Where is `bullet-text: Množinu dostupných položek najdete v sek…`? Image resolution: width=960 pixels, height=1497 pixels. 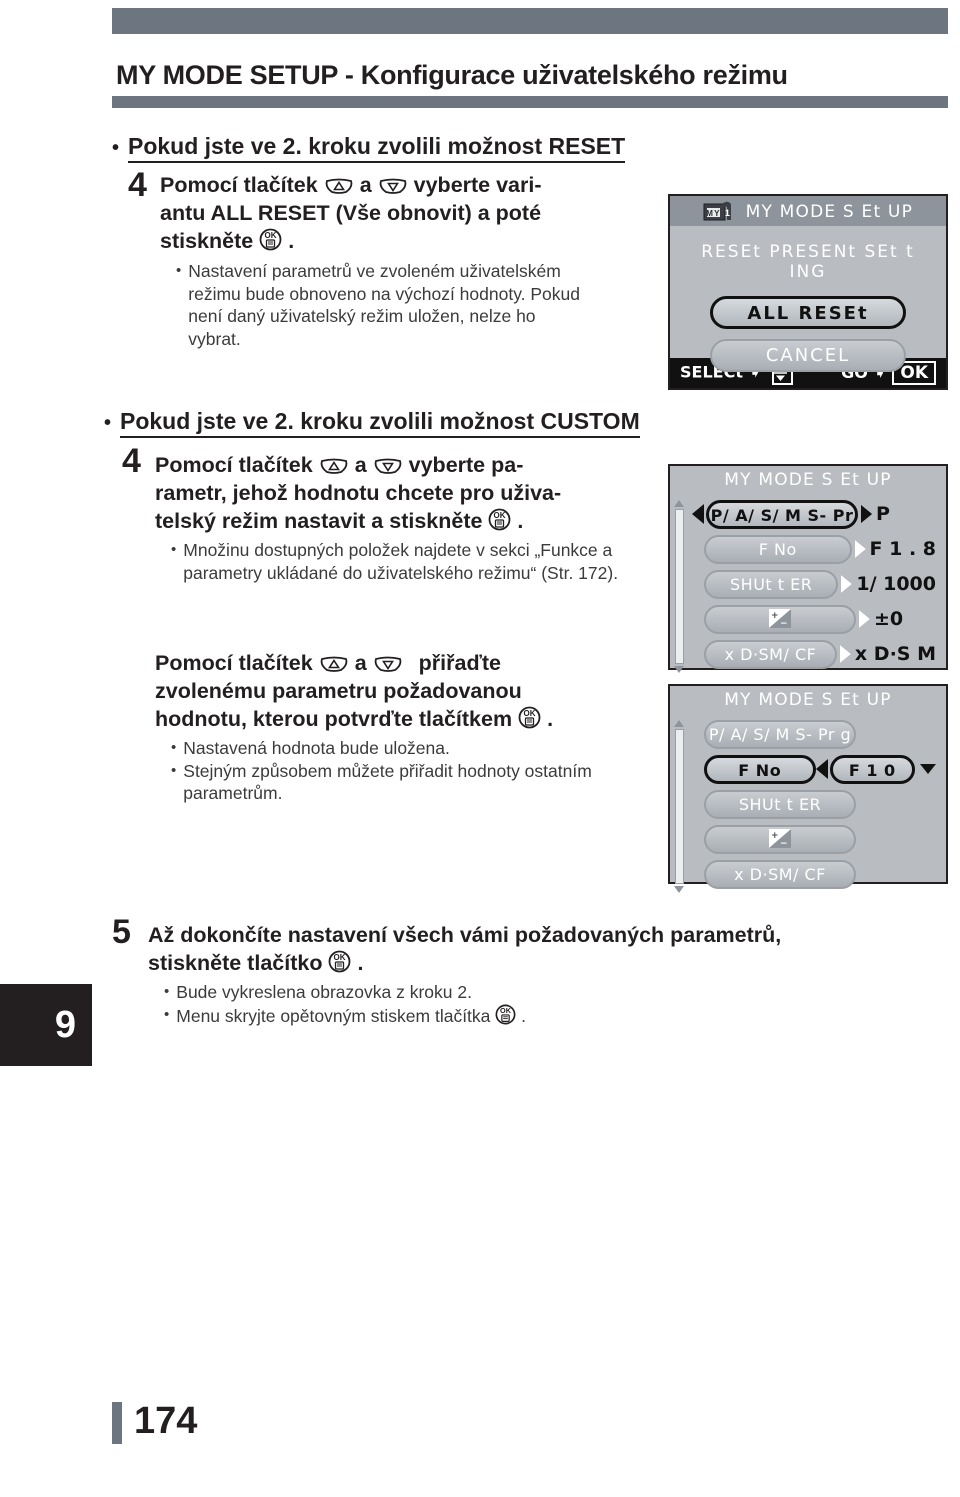
bullet-text: Množinu dostupných položek najdete v sek… is located at coordinates (401, 561).